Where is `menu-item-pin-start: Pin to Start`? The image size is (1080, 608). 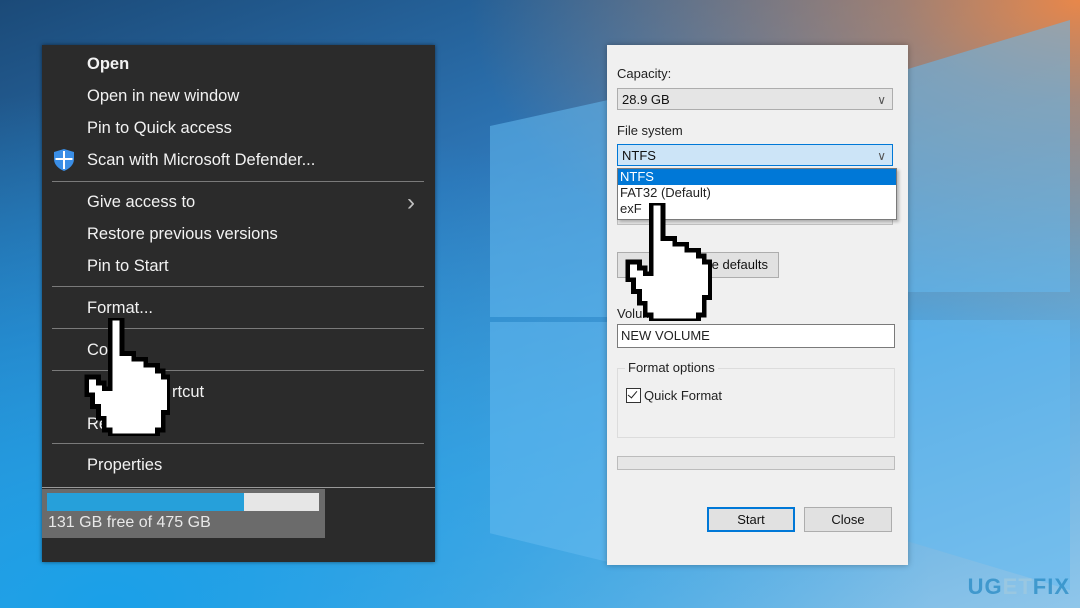
menu-item-pin-start: Pin to Start is located at coordinates (128, 266).